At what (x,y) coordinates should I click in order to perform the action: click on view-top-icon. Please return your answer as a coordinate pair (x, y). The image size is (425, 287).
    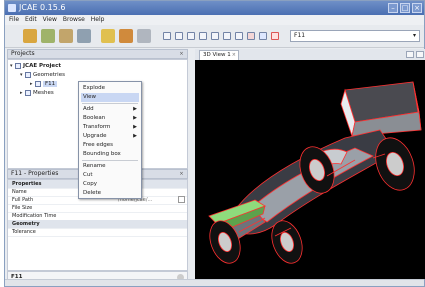
    Looking at the image, I should click on (215, 36).